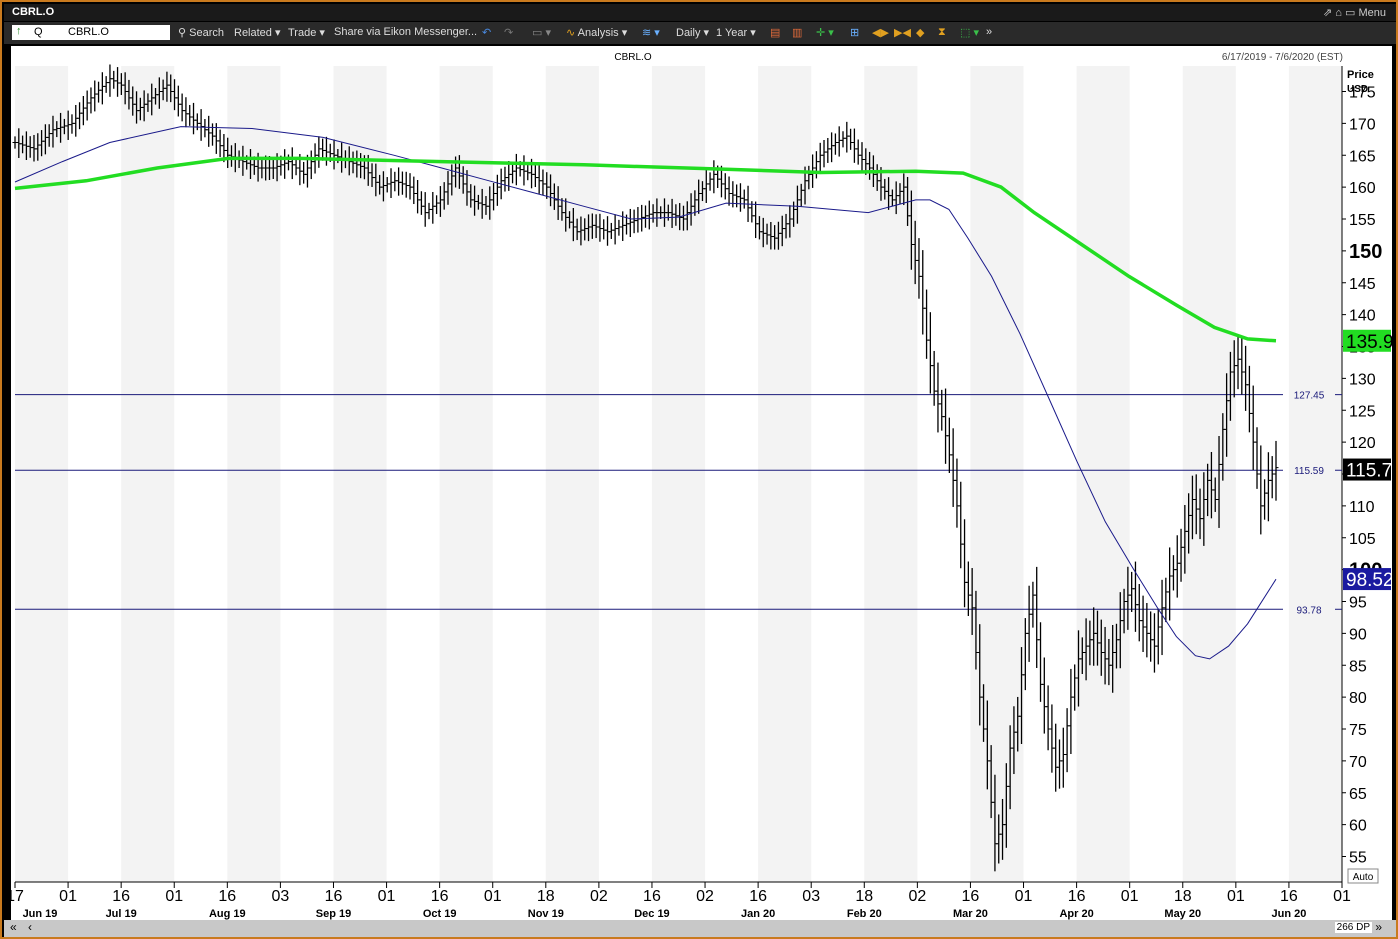 This screenshot has height=939, width=1398. I want to click on level-label: 93.78, so click(1308, 610).